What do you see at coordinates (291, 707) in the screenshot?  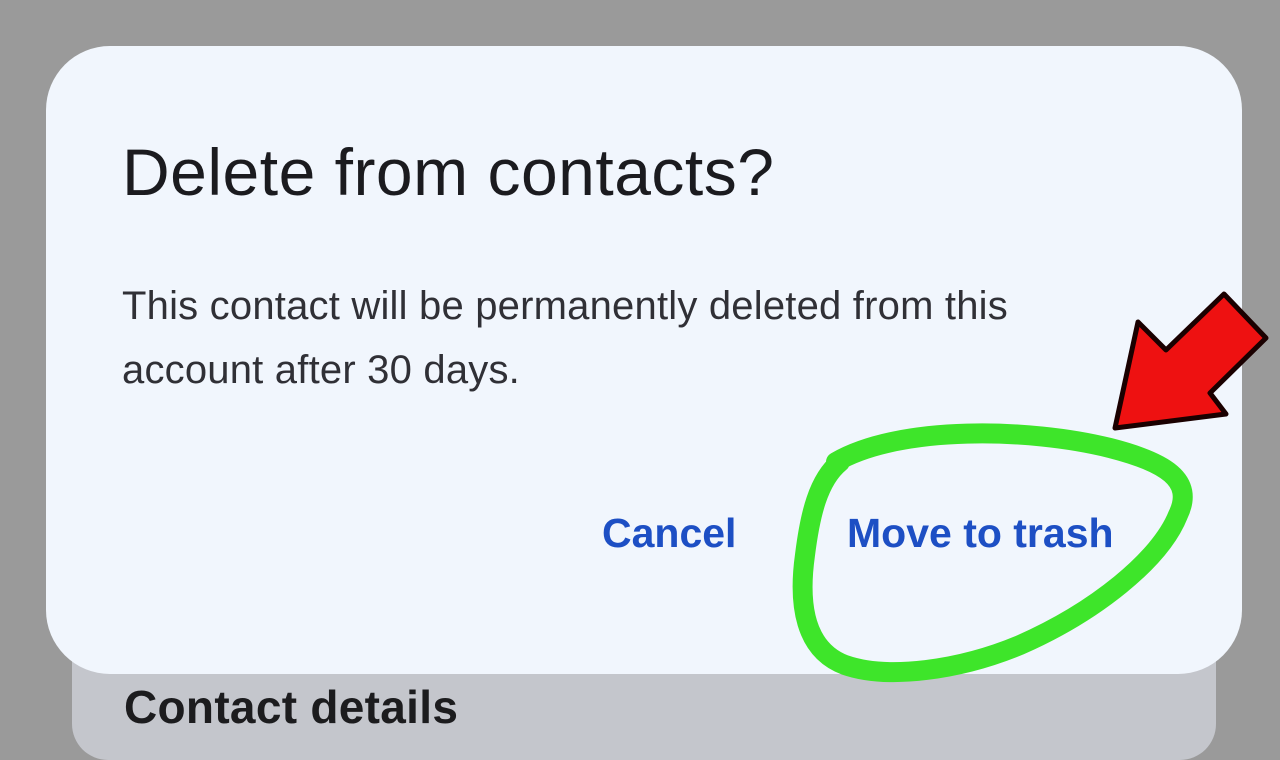 I see `contact-details-title: Contact details` at bounding box center [291, 707].